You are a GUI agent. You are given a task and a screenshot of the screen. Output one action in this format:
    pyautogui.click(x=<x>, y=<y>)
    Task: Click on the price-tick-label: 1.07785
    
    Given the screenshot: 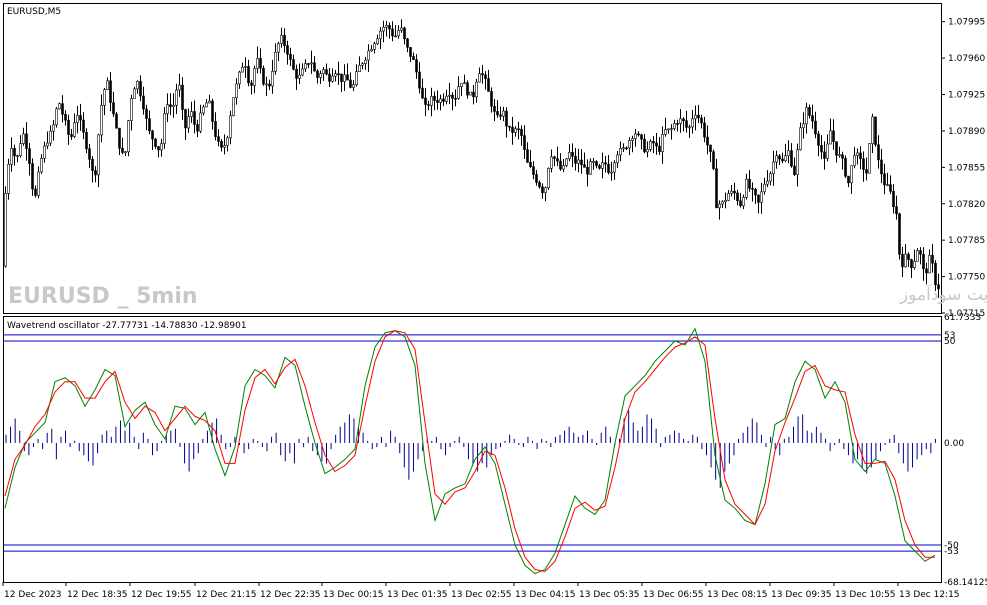 What is the action you would take?
    pyautogui.click(x=966, y=241)
    